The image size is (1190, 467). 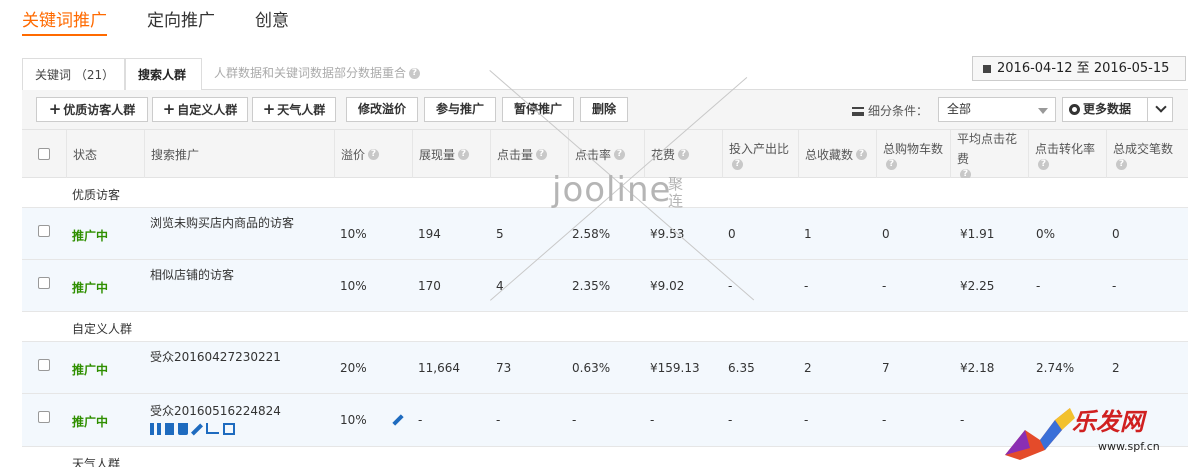 I want to click on crowd-name: 浏览未购买店内商品的访客, so click(x=222, y=222).